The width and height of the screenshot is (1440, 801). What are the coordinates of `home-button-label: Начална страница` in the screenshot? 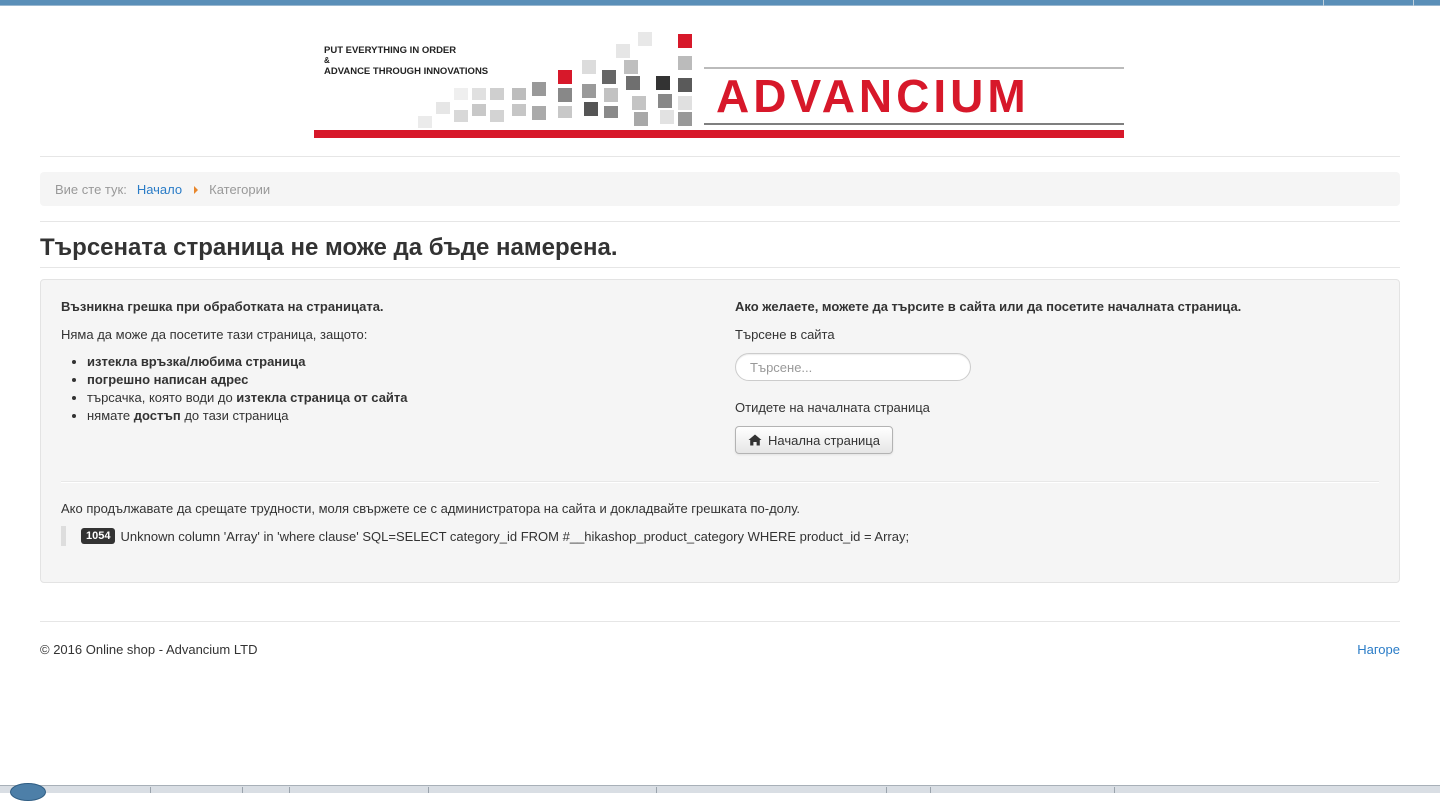 It's located at (824, 440).